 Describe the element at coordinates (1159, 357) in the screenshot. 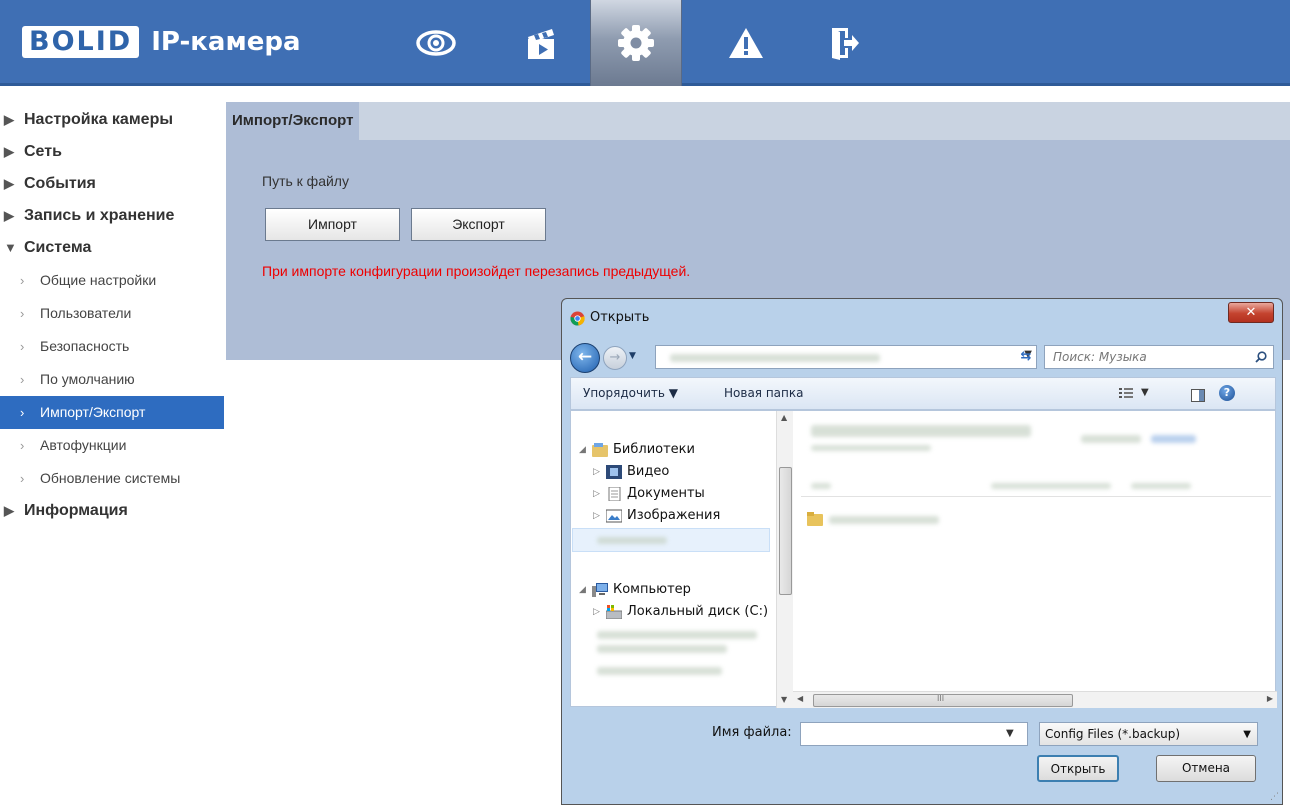

I see `search-input: Поиск: Музыка` at that location.